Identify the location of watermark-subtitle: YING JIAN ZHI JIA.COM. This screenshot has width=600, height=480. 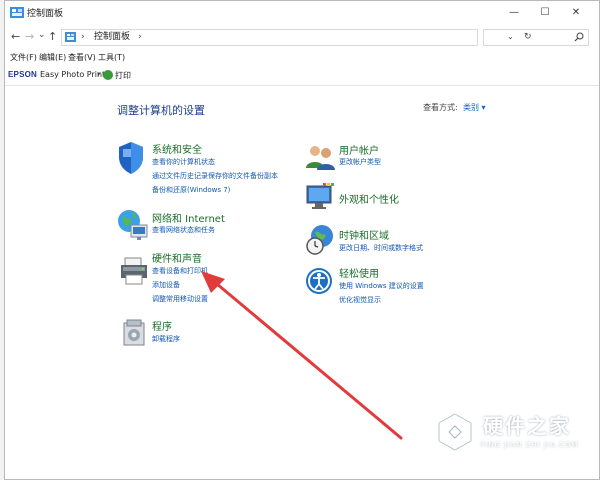
(529, 445).